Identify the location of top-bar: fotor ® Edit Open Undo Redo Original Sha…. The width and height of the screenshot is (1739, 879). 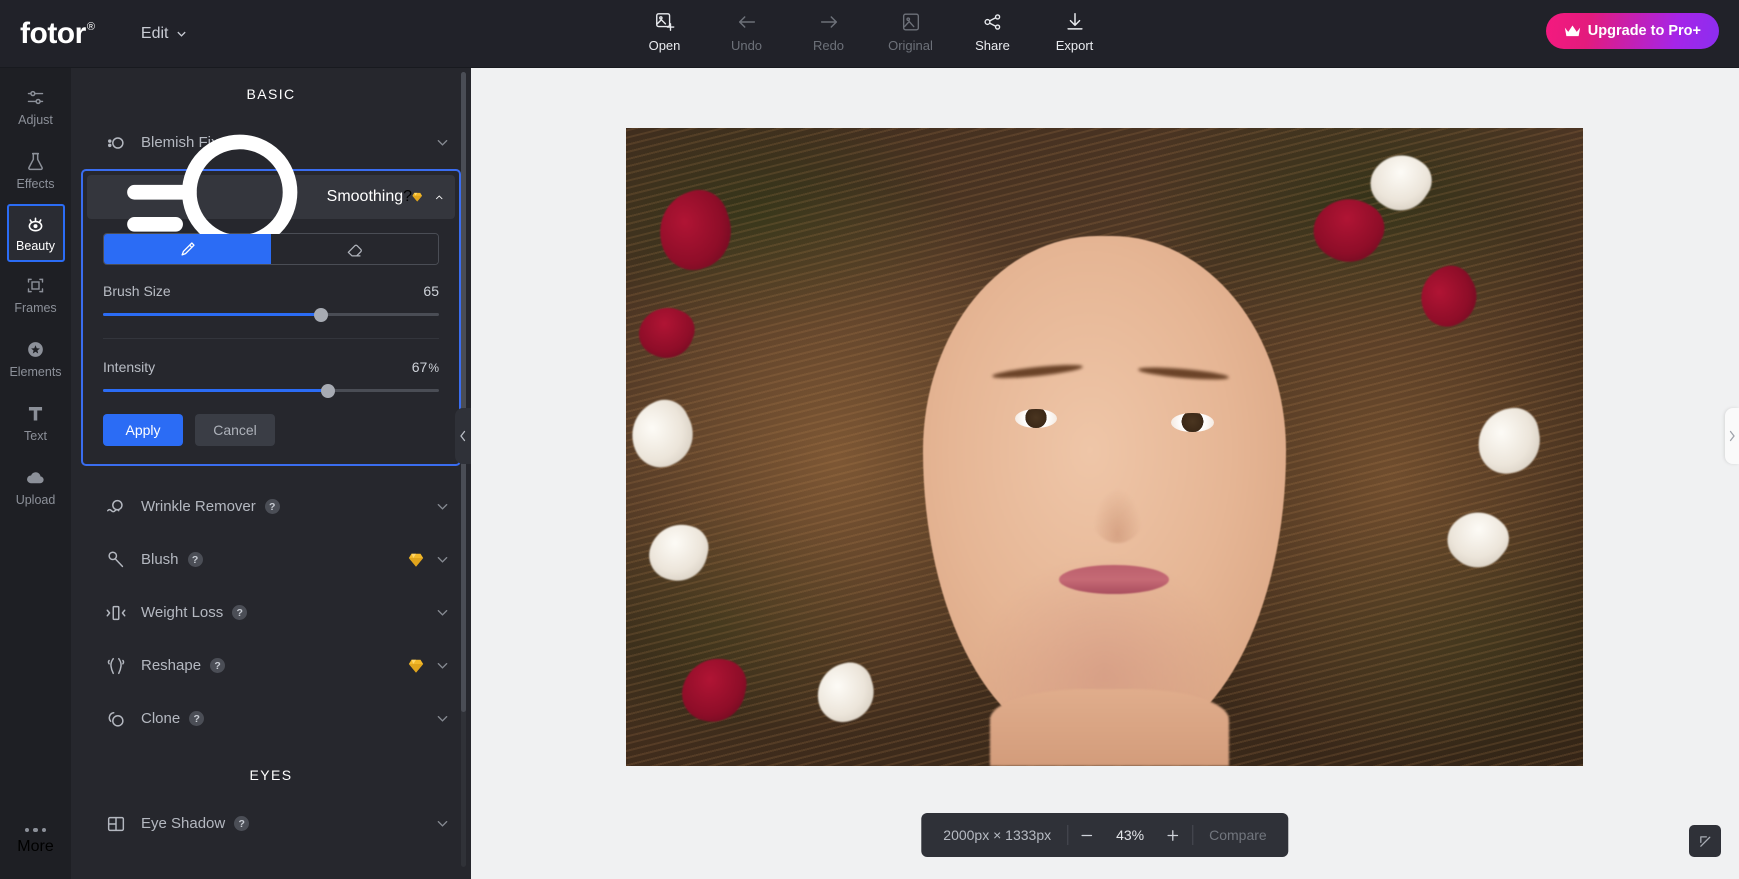
(869, 34).